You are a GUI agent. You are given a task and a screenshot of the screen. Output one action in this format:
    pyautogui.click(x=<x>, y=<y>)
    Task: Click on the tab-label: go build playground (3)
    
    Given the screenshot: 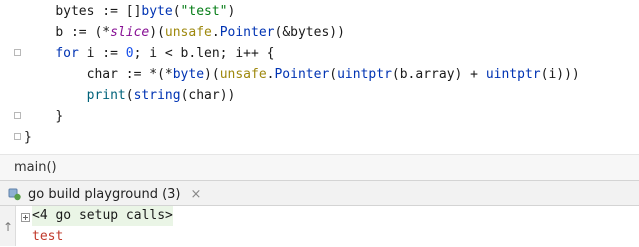 What is the action you would take?
    pyautogui.click(x=104, y=194)
    